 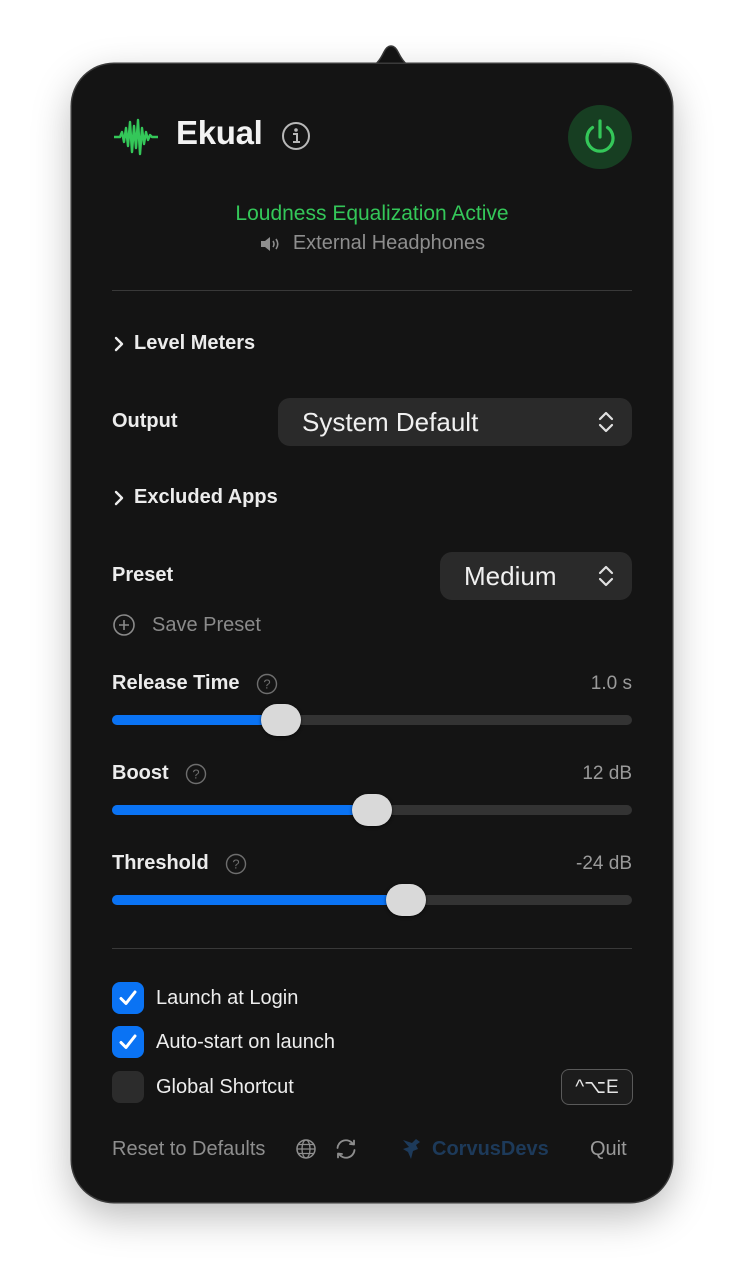 What do you see at coordinates (176, 683) in the screenshot?
I see `release-time-label: Release Time` at bounding box center [176, 683].